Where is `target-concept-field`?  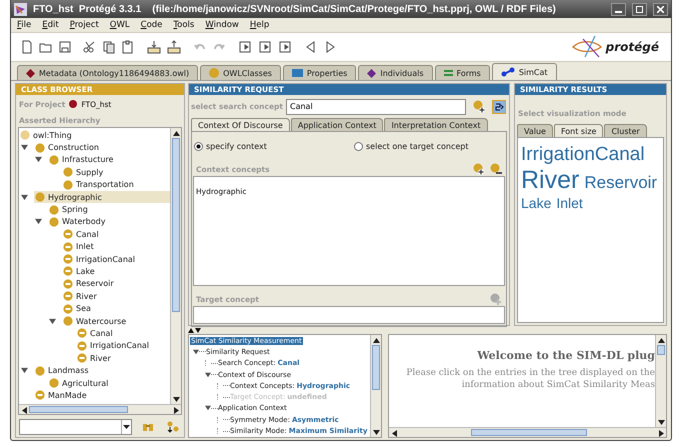 target-concept-field is located at coordinates (349, 315).